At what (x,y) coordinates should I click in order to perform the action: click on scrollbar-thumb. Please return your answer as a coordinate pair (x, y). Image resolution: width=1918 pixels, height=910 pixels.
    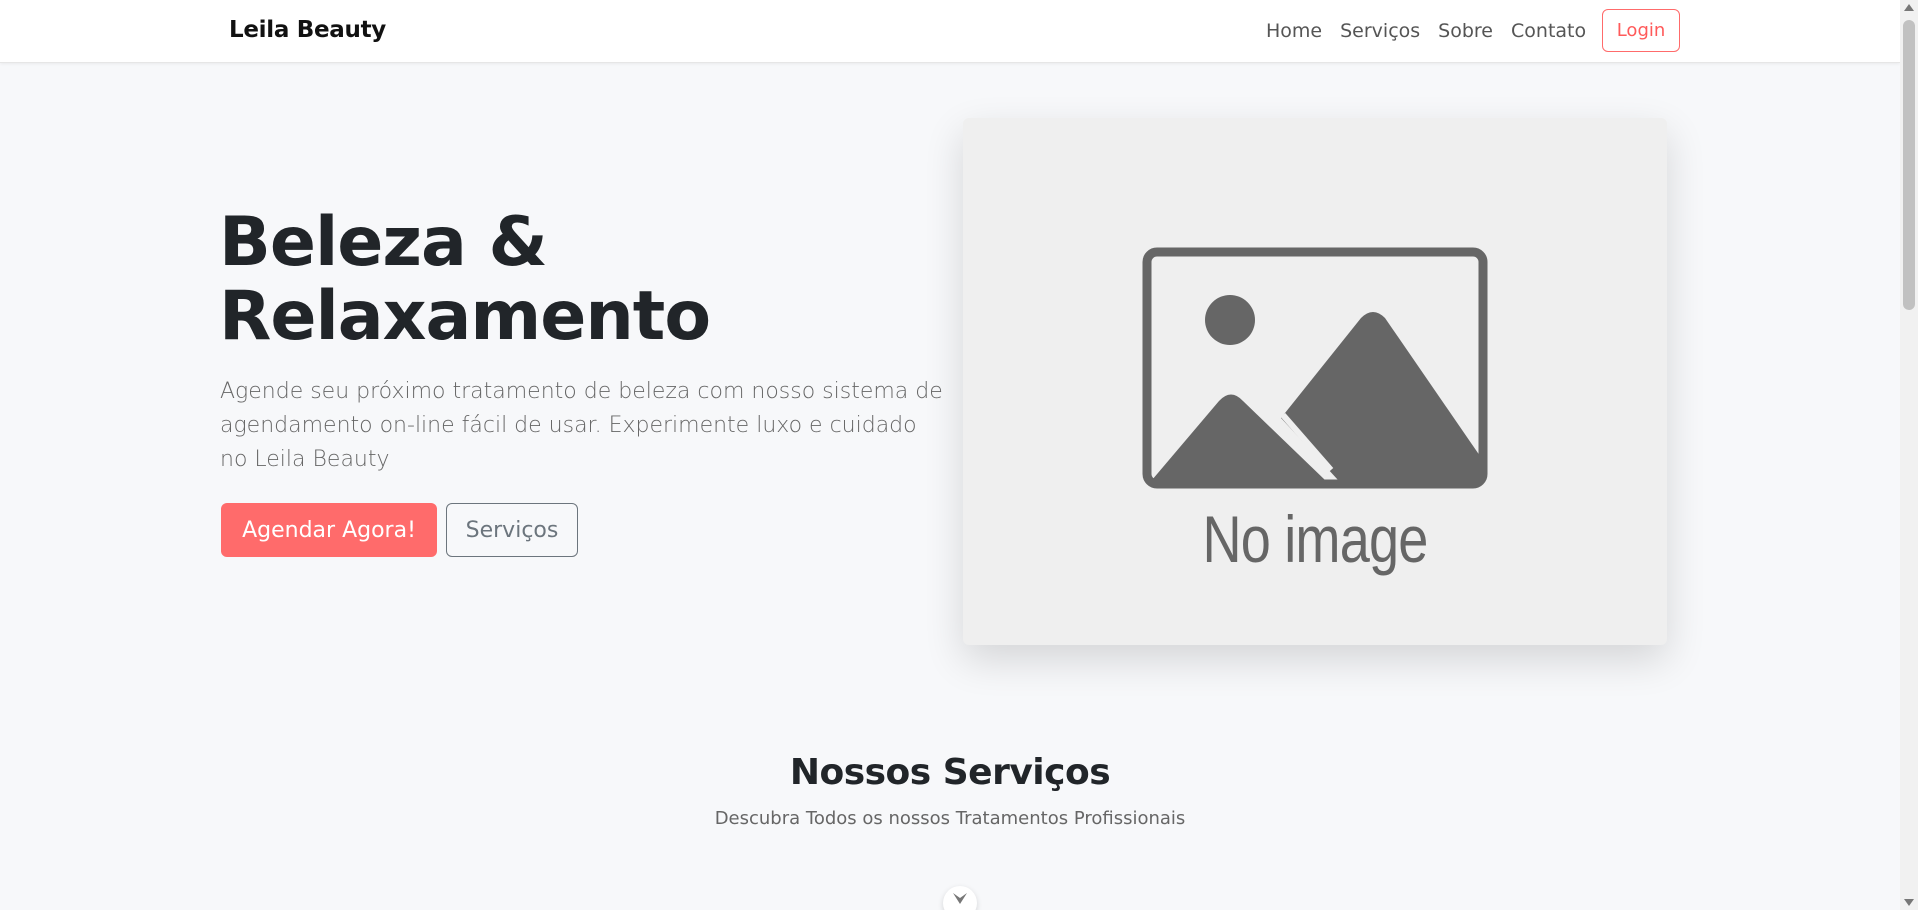
    Looking at the image, I should click on (1909, 165).